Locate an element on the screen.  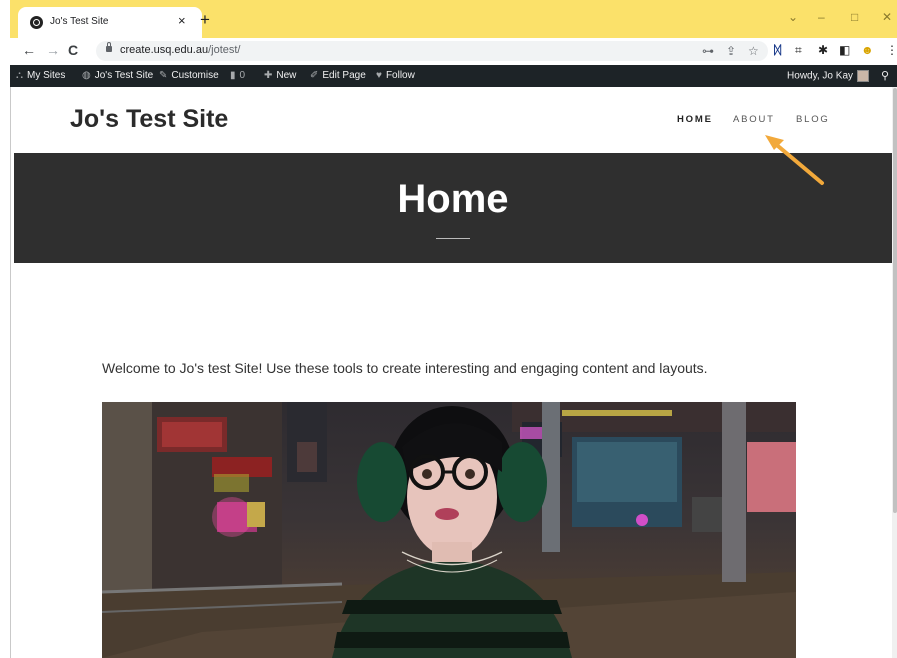
title-divider is located at coordinates (453, 238).